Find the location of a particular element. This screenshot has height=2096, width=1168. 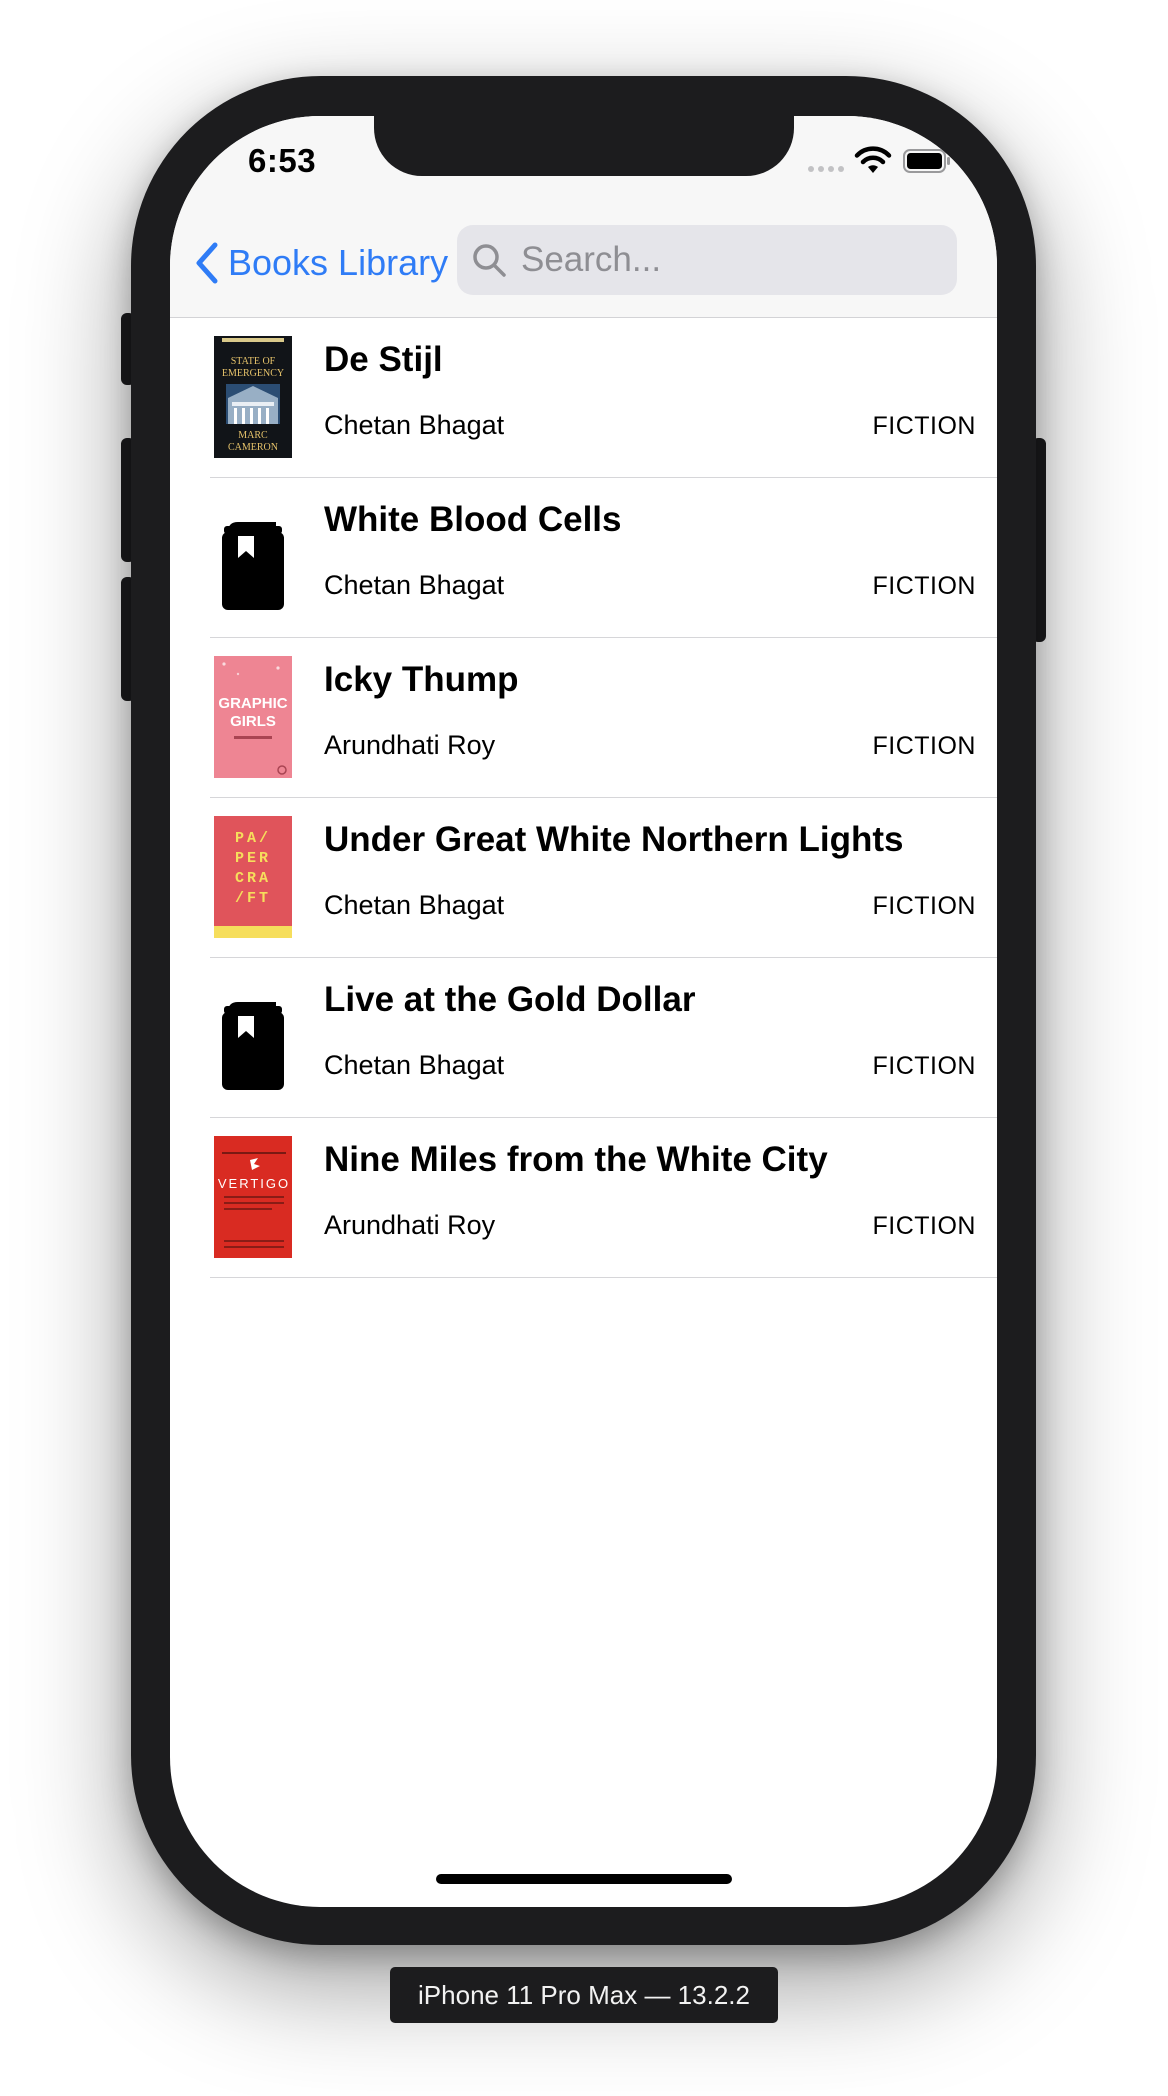

book-cover-vertigo: VERTIGO is located at coordinates (253, 1197).